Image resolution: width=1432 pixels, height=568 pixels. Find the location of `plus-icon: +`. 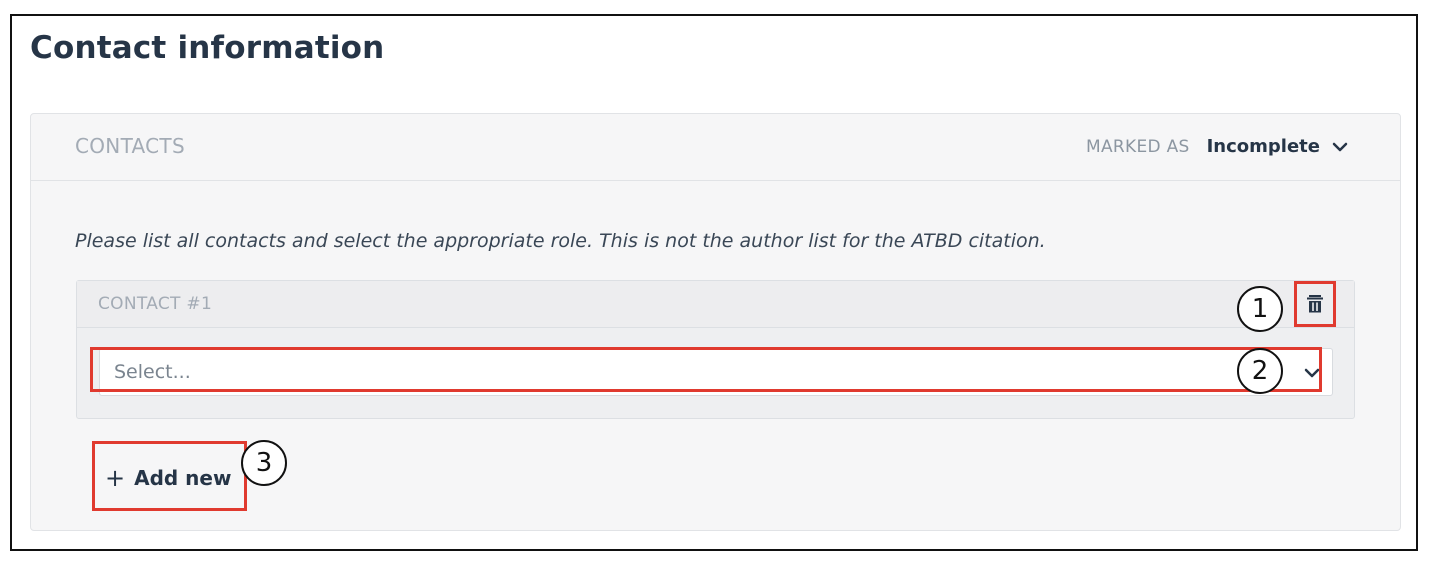

plus-icon: + is located at coordinates (115, 478).